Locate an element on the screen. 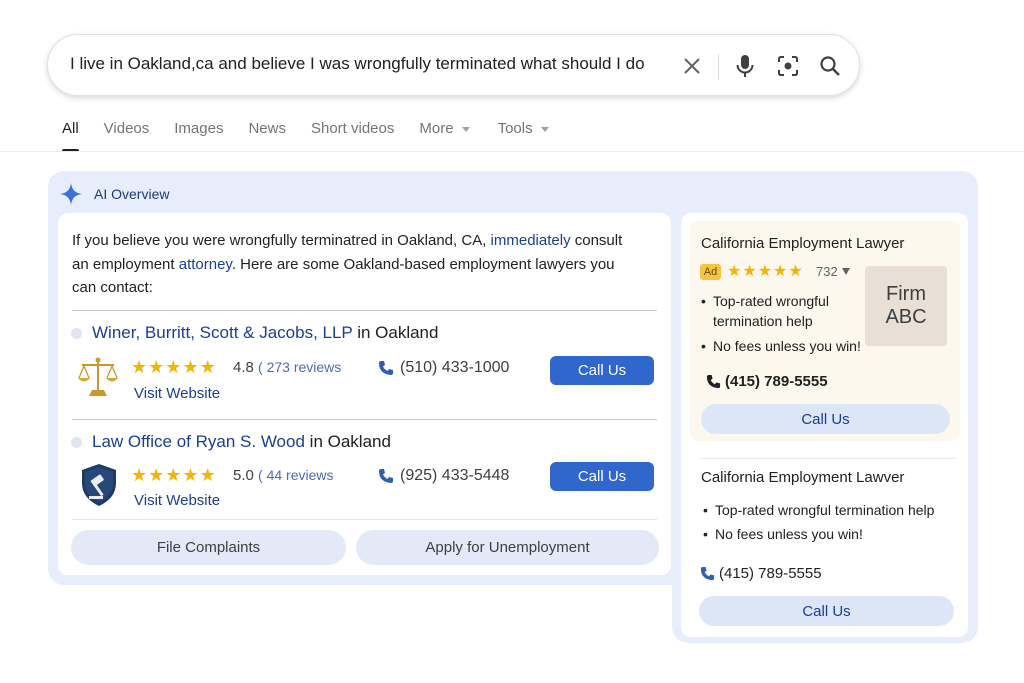 This screenshot has height=683, width=1024. ad-title: California Employment Lawyer is located at coordinates (802, 243).